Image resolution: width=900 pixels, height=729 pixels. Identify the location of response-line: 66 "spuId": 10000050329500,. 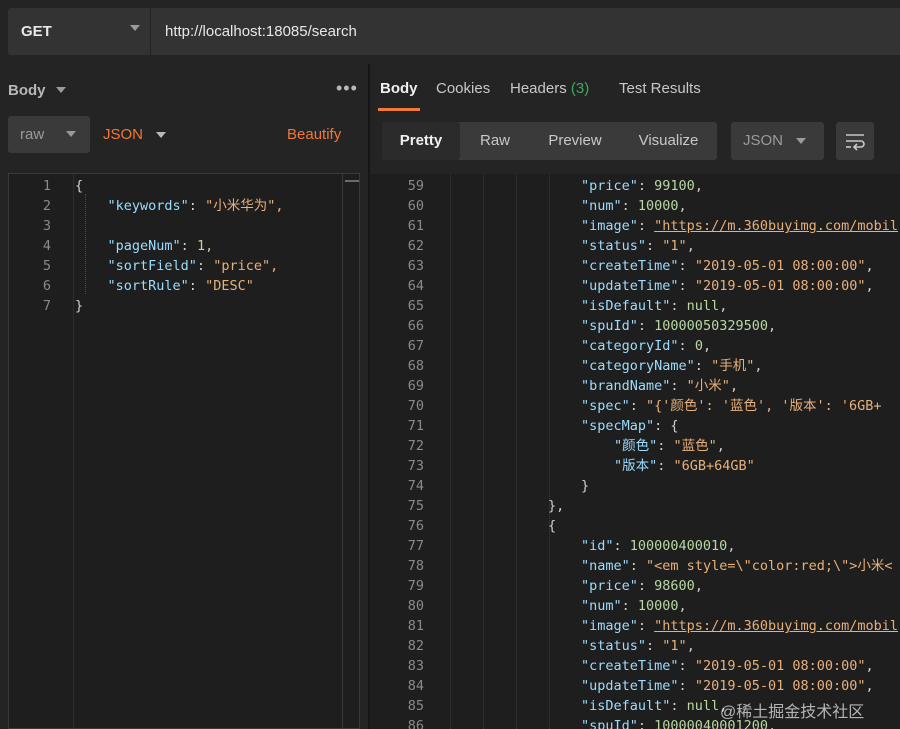
(635, 326).